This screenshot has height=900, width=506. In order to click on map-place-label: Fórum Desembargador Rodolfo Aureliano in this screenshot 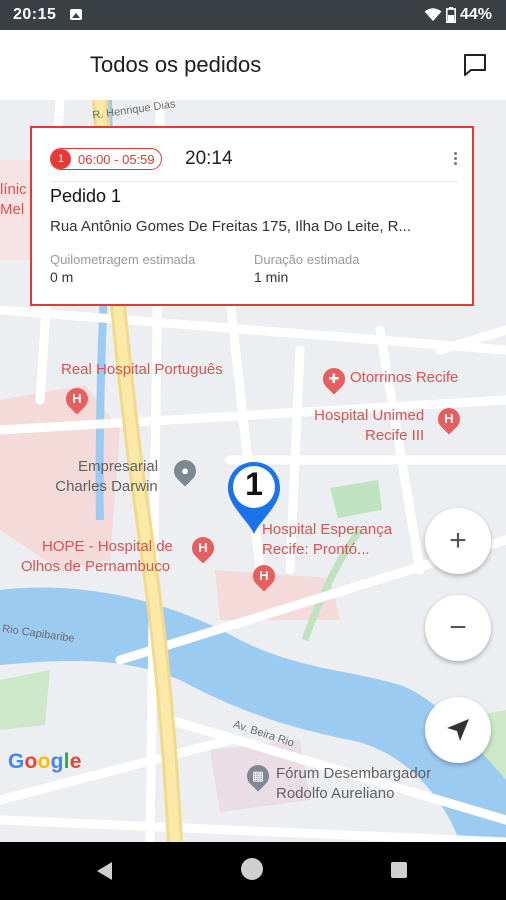, I will do `click(354, 783)`.